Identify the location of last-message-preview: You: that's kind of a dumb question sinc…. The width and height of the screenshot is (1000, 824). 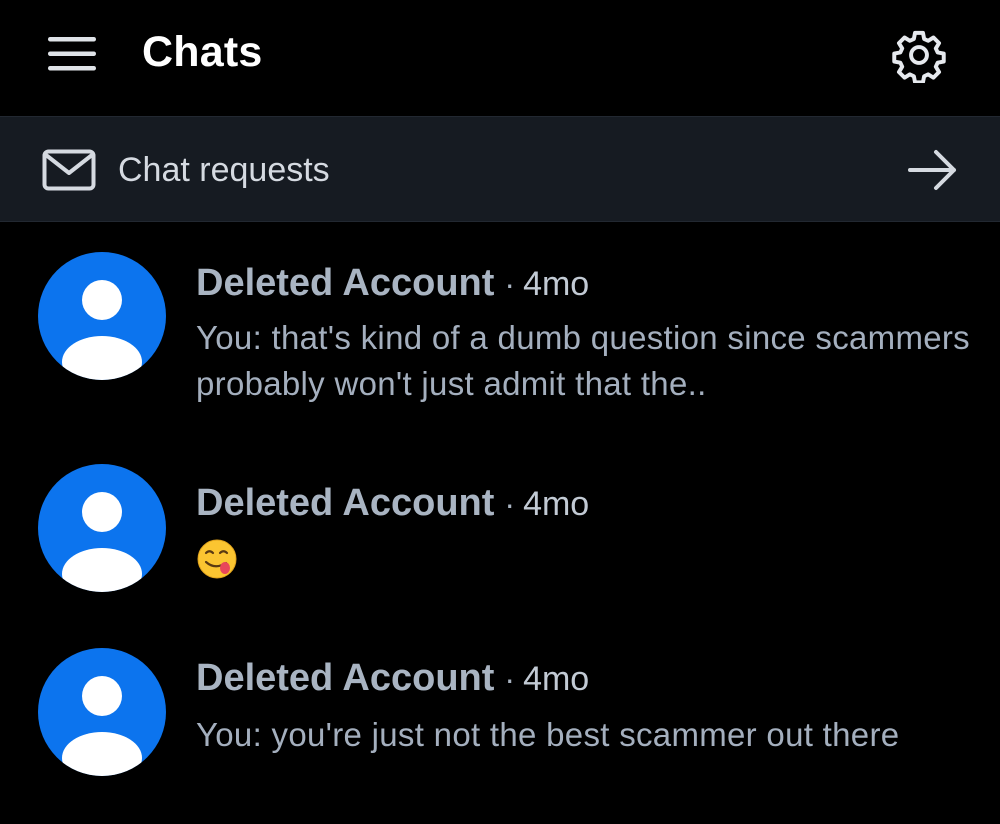
(583, 360).